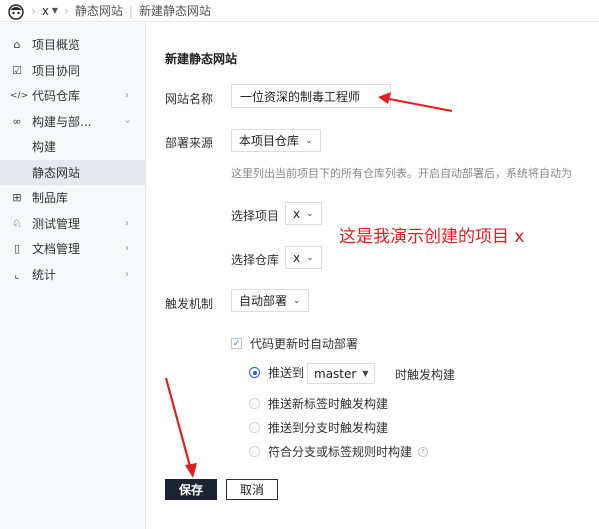 This screenshot has width=599, height=529. What do you see at coordinates (16, 11) in the screenshot?
I see `logo-icon` at bounding box center [16, 11].